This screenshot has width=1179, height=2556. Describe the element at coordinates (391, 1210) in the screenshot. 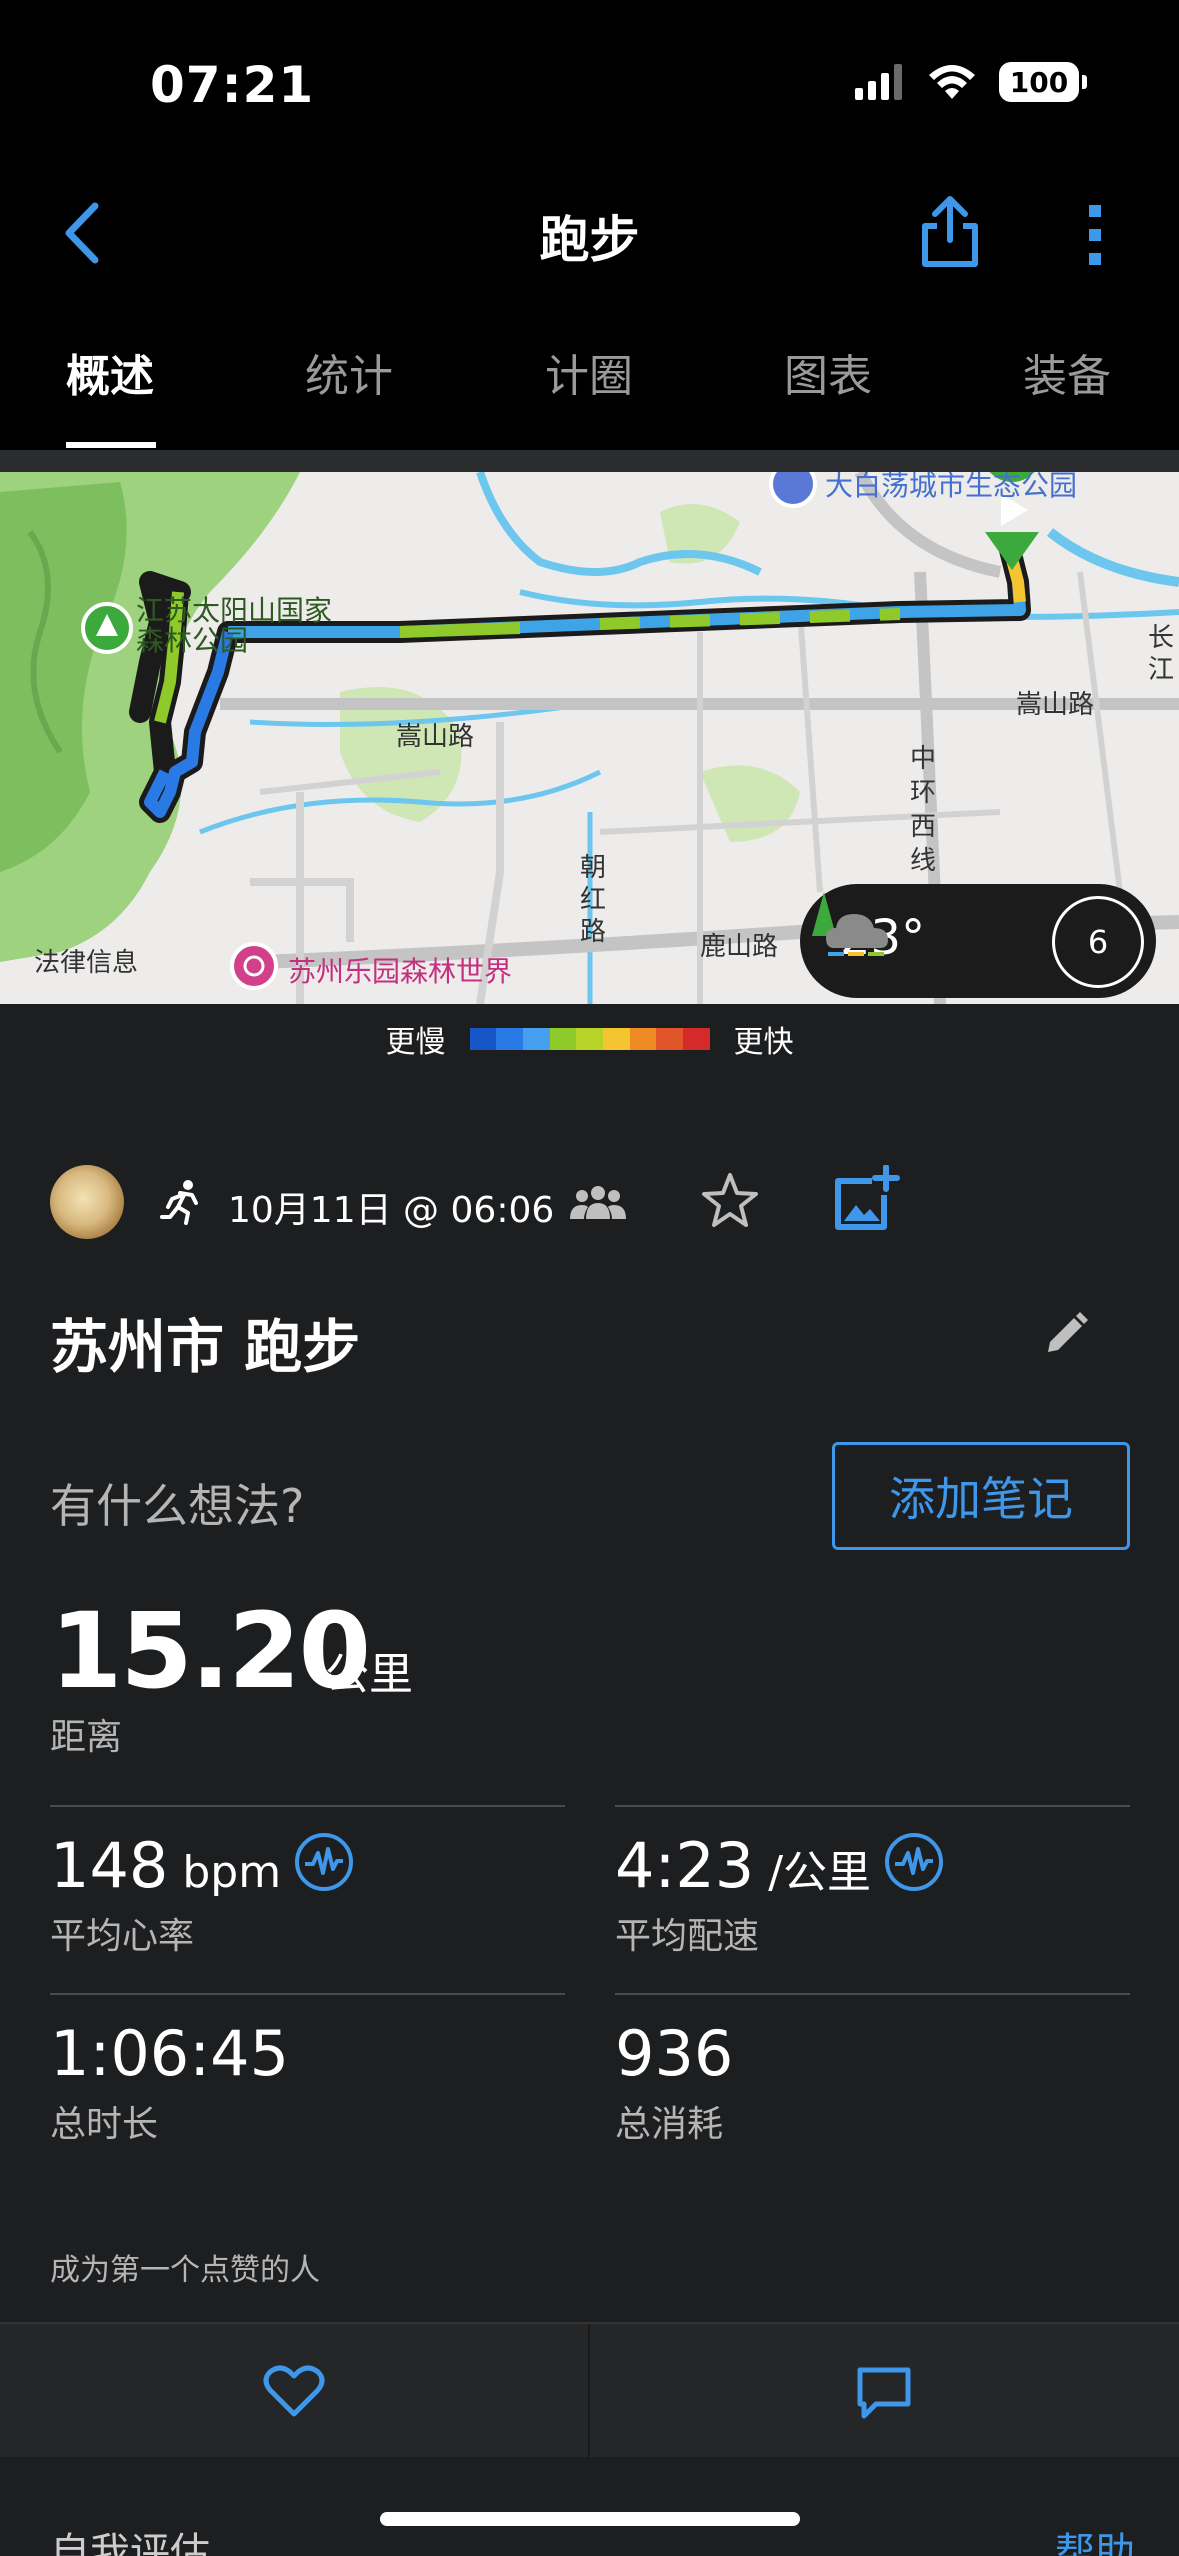

I see `activity-date: 10月11日 @ 06:06` at that location.